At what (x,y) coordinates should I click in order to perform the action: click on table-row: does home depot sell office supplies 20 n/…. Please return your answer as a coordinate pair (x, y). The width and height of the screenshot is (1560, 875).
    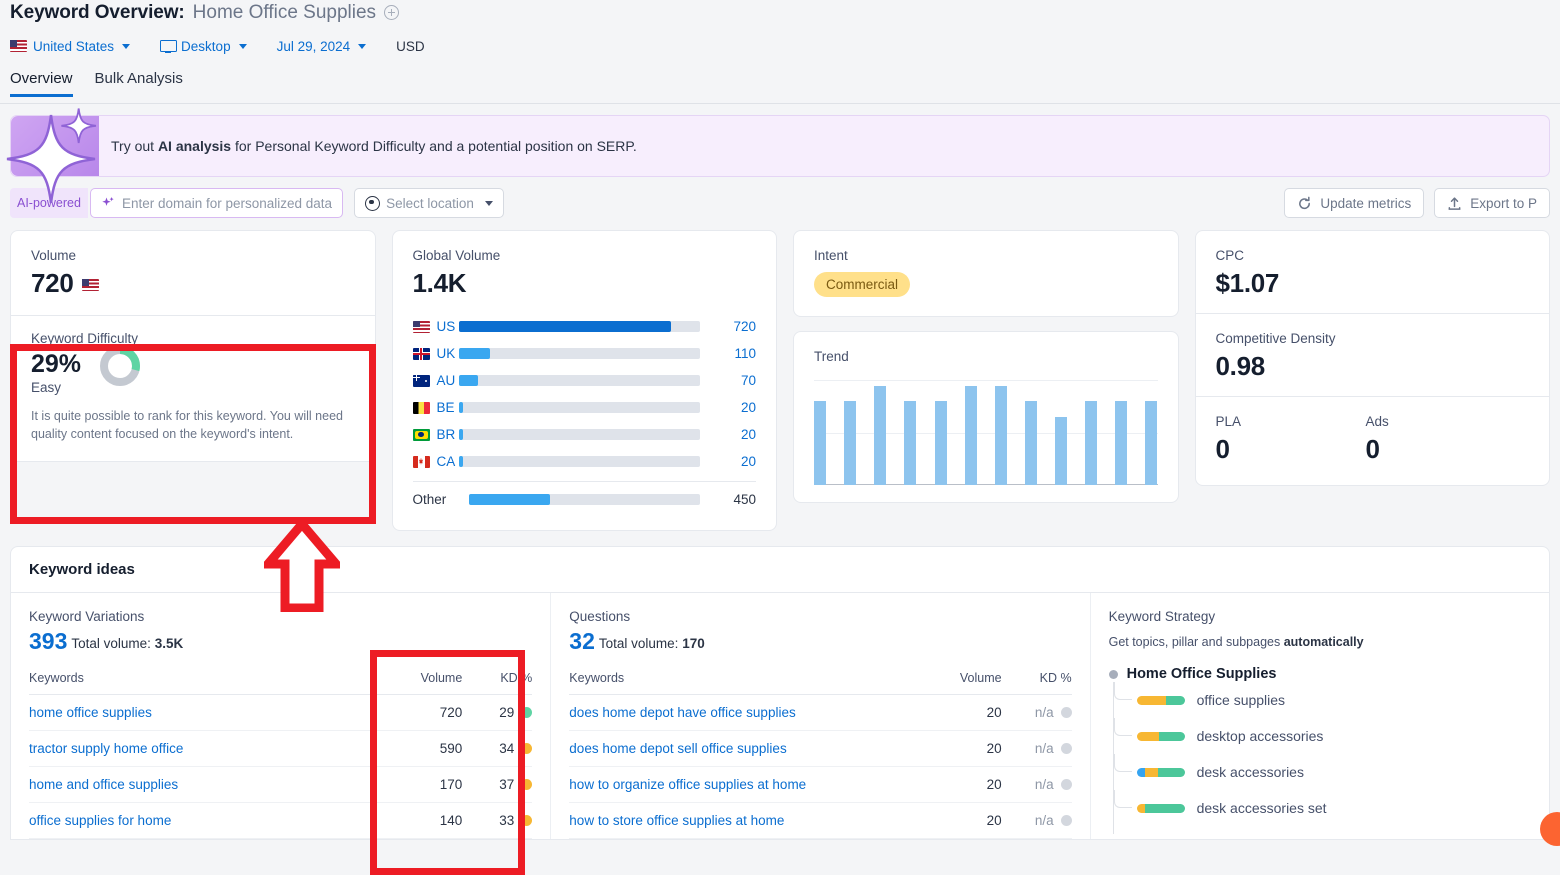
    Looking at the image, I should click on (820, 748).